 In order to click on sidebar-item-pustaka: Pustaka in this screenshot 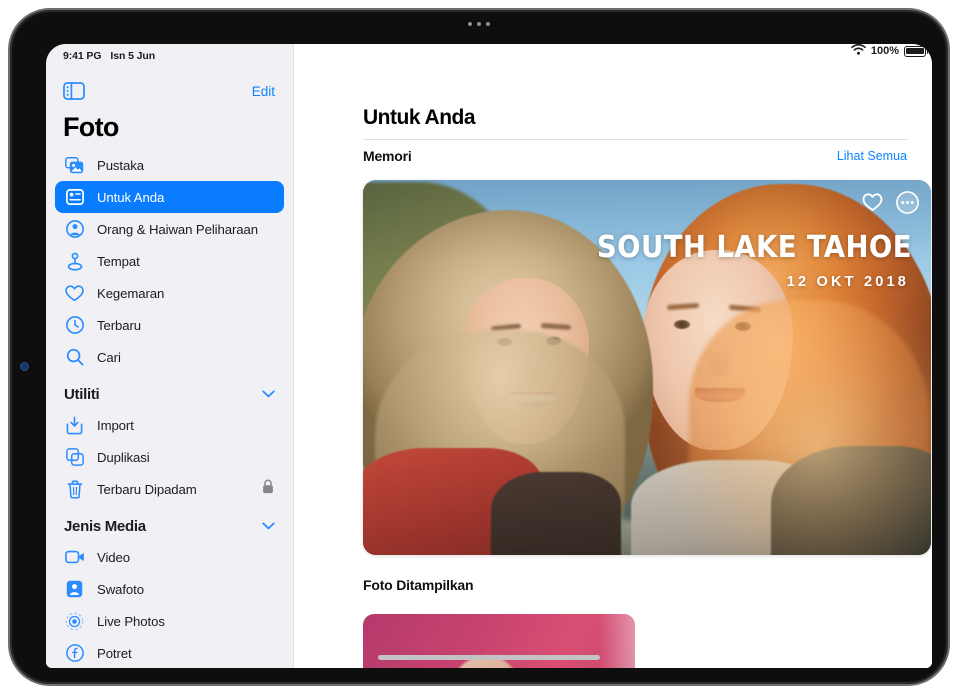, I will do `click(169, 165)`.